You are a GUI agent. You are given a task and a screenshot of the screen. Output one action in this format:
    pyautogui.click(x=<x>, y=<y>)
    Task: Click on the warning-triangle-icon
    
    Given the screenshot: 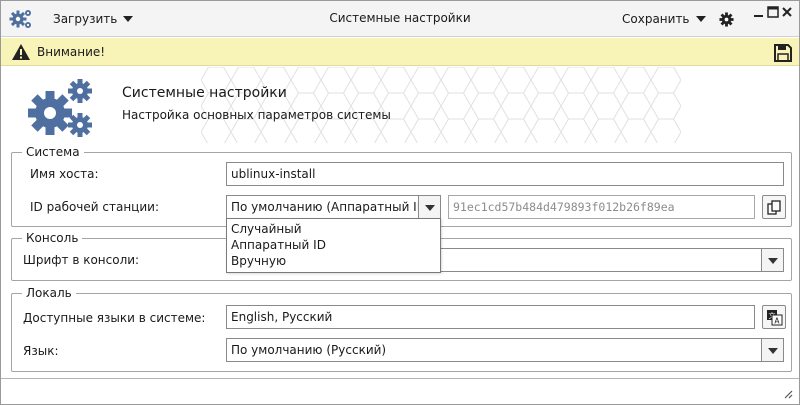 What is the action you would take?
    pyautogui.click(x=21, y=52)
    